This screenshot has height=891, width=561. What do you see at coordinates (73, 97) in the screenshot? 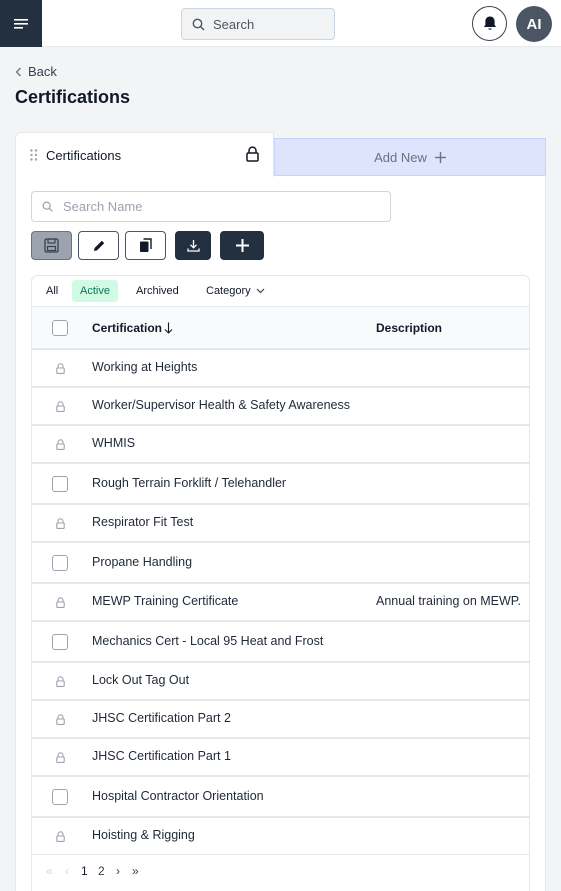
I see `page-title: Certifications` at bounding box center [73, 97].